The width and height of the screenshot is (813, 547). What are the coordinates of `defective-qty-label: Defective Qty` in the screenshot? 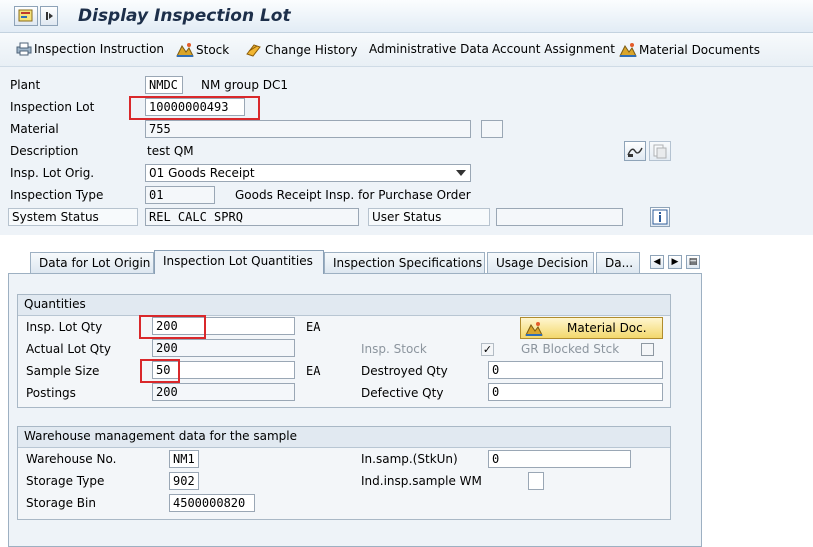 It's located at (402, 393).